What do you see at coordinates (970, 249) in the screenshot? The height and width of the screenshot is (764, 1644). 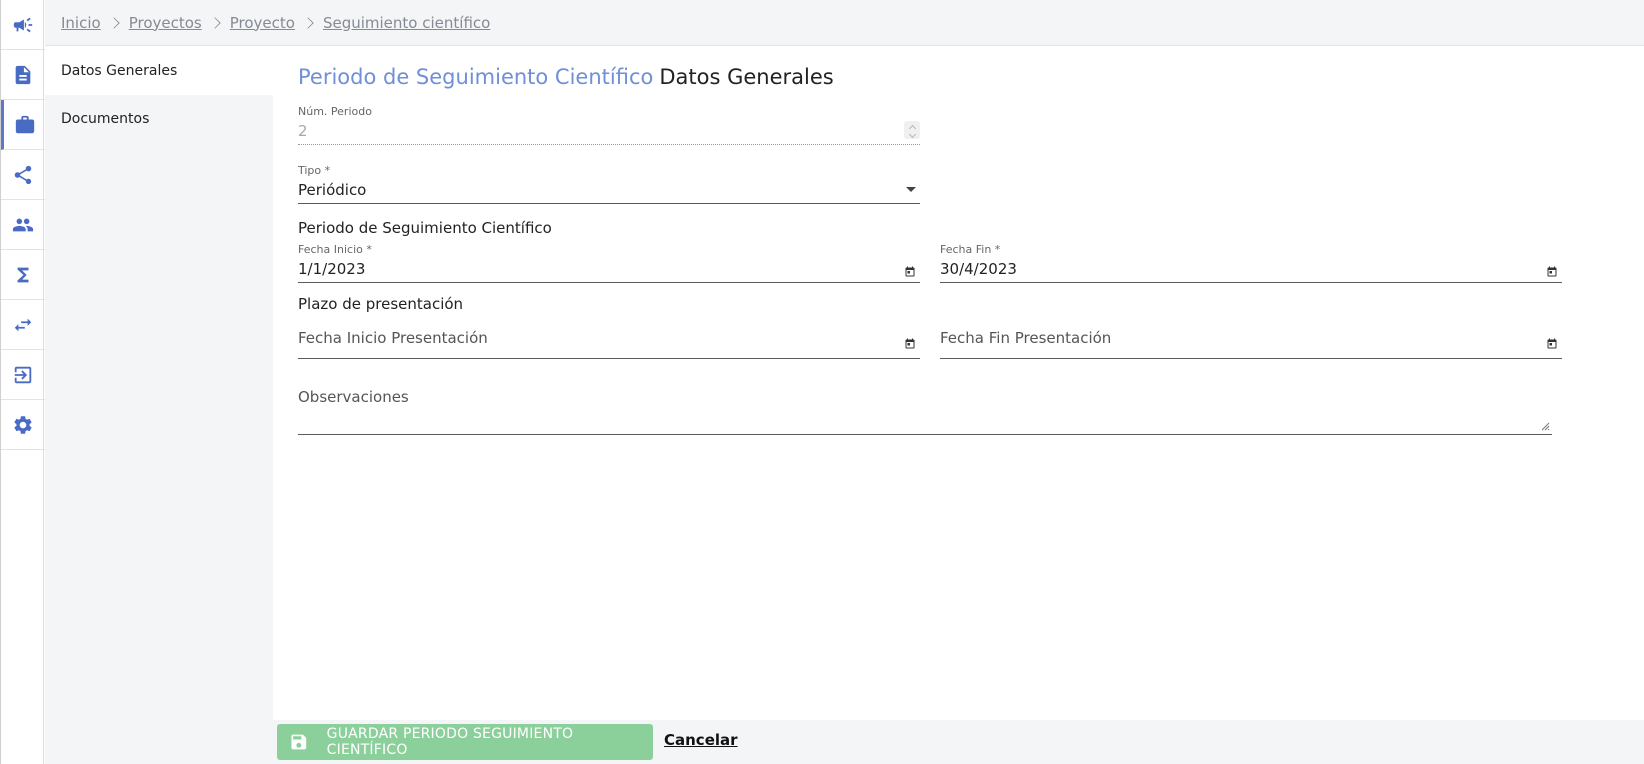 I see `fecha-fin-label: Fecha Fin *` at bounding box center [970, 249].